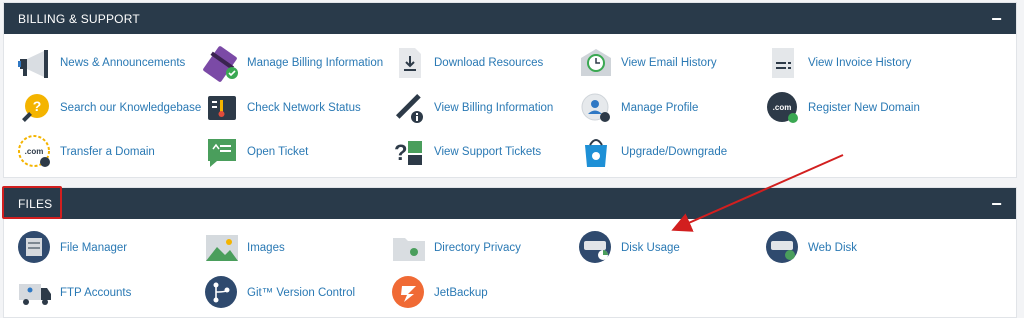 This screenshot has height=318, width=1024. I want to click on item-label: Images, so click(266, 248).